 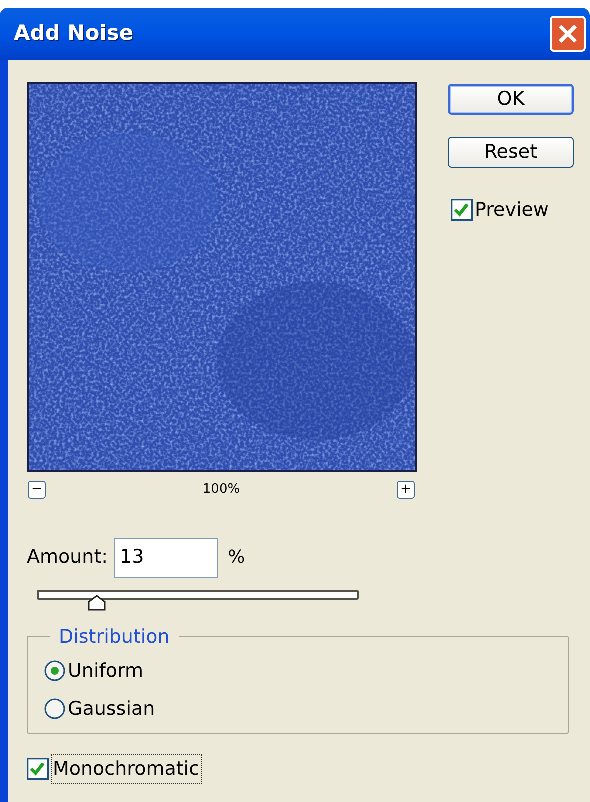 I want to click on unit-label: %, so click(x=237, y=558).